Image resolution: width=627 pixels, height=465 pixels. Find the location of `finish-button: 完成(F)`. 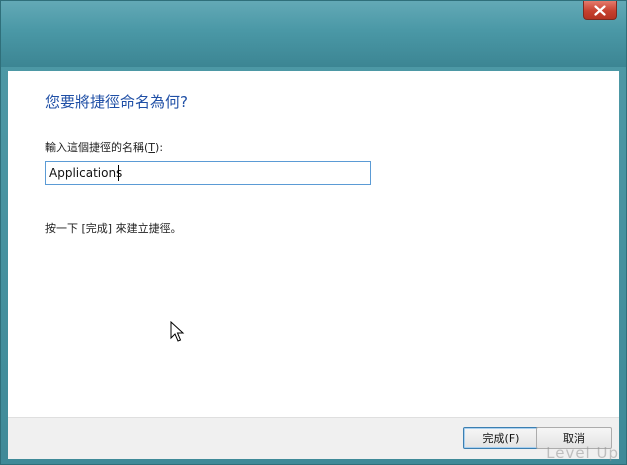

finish-button: 完成(F) is located at coordinates (501, 438).